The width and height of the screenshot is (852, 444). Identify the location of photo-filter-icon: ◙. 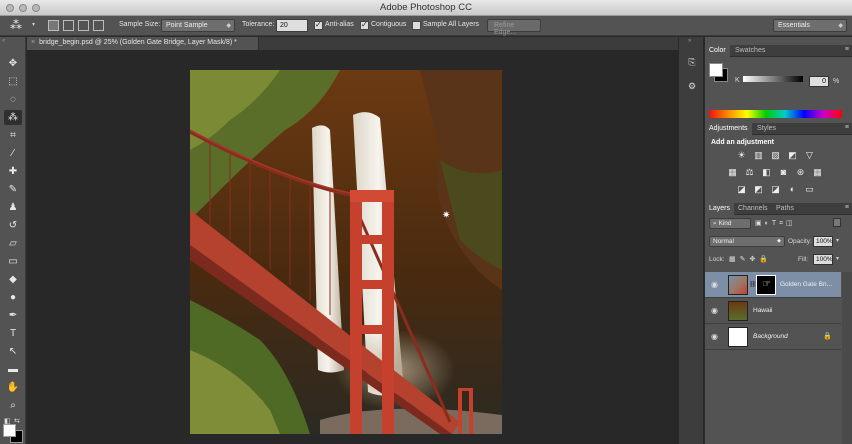
(783, 172).